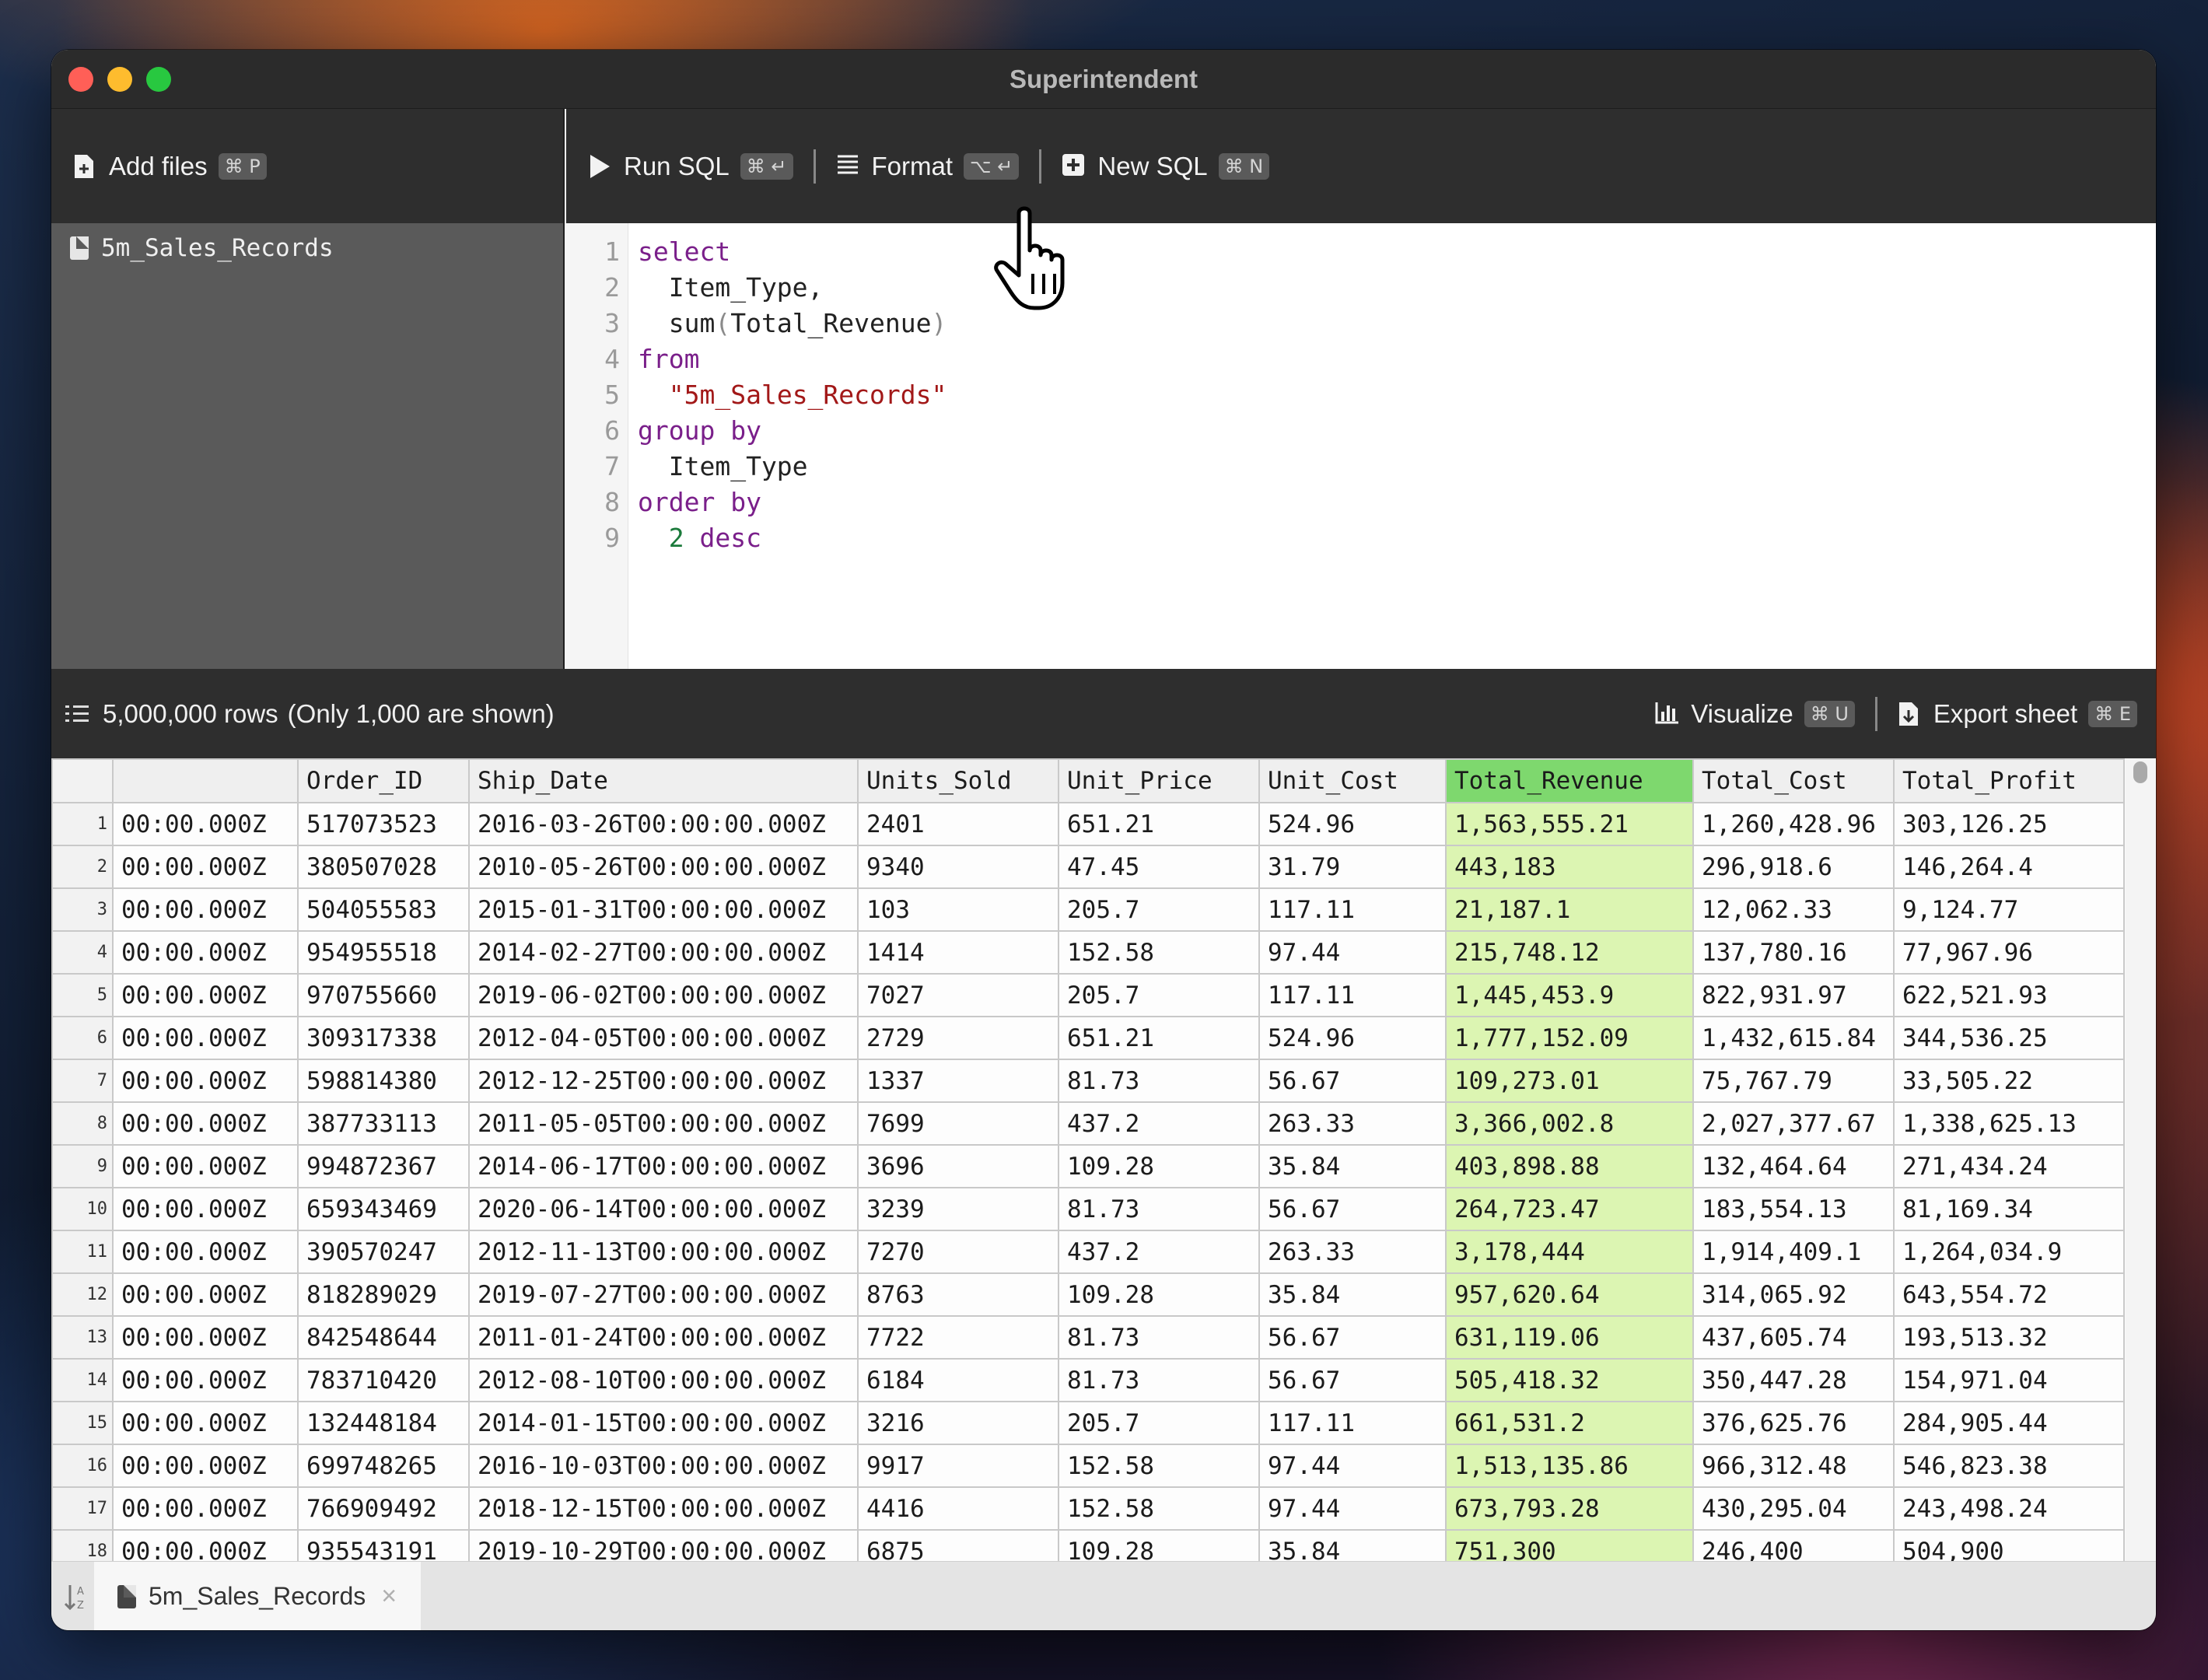  Describe the element at coordinates (2009, 1252) in the screenshot. I see `table-cell: 1,264,034.9` at that location.